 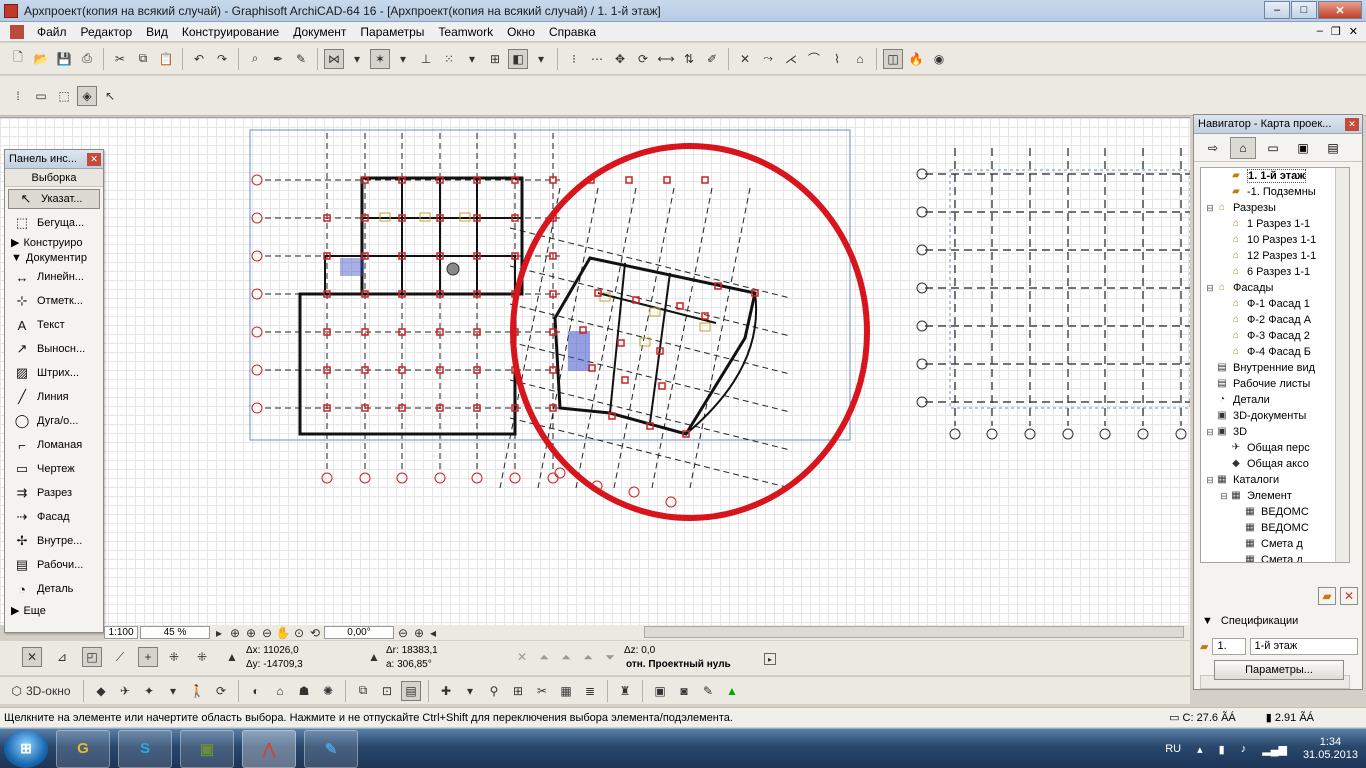 What do you see at coordinates (148, 657) in the screenshot?
I see `plus-icon: +` at bounding box center [148, 657].